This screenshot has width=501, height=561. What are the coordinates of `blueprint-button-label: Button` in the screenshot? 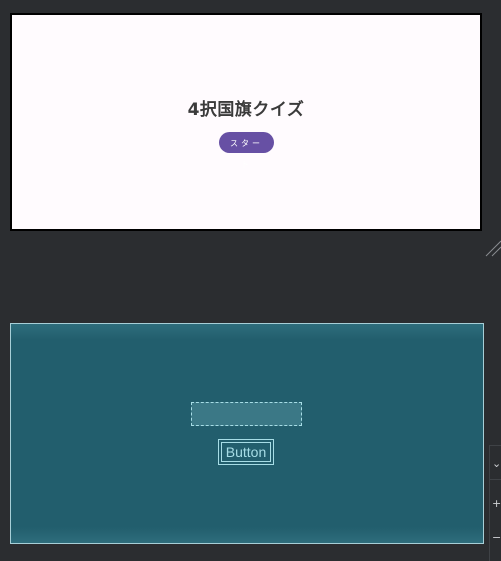 It's located at (246, 452).